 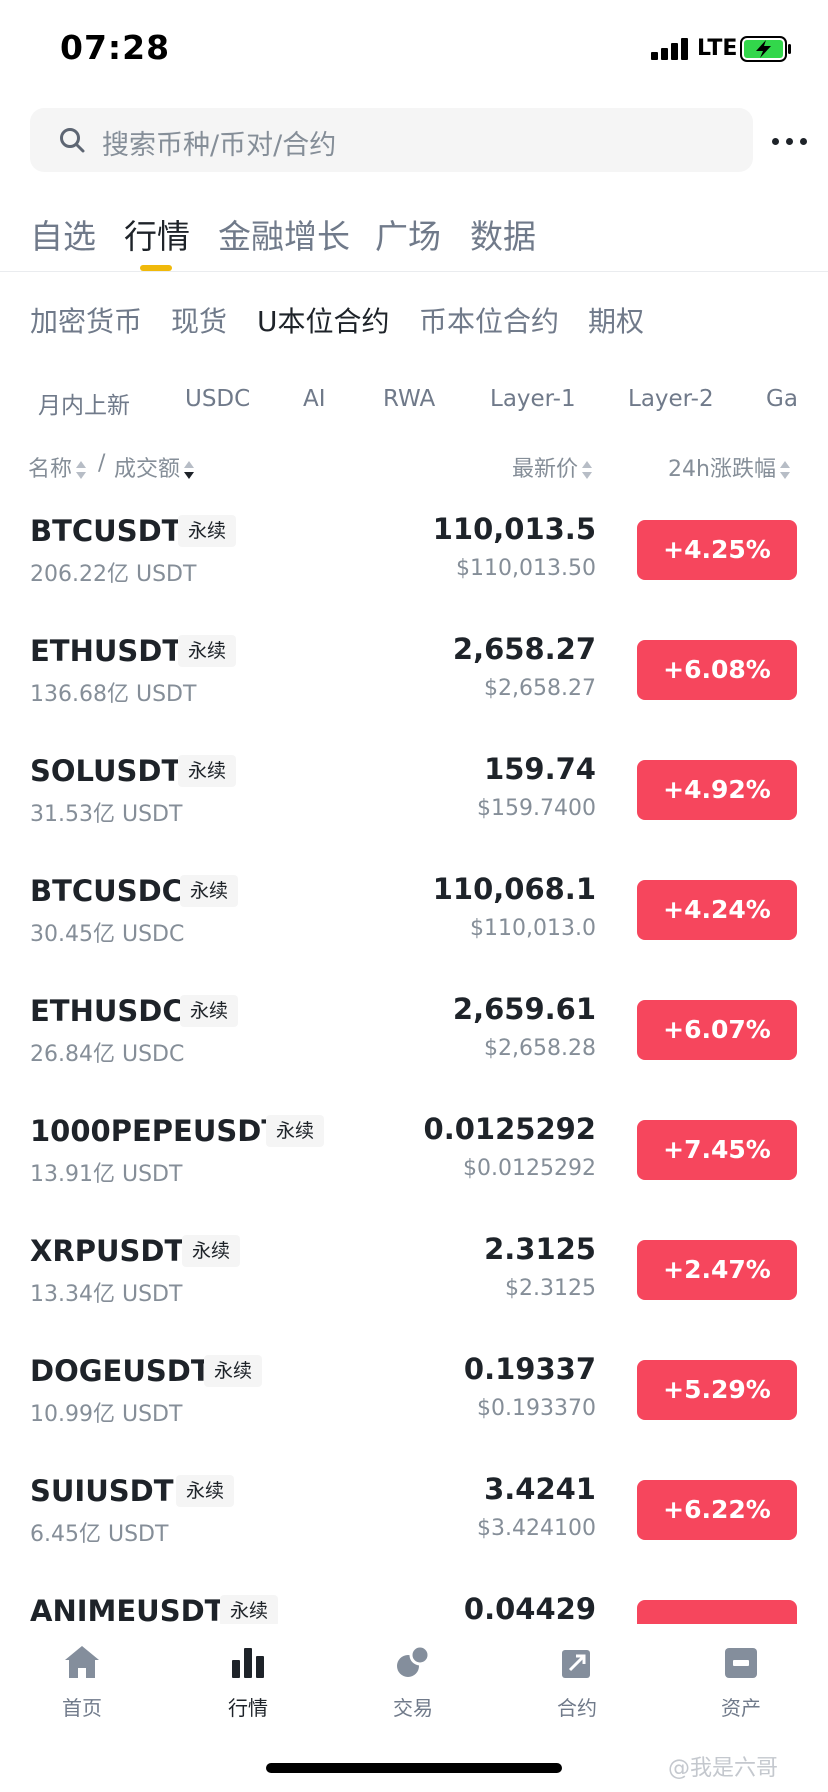 I want to click on volume: 6.45亿 USDT, so click(x=99, y=1534).